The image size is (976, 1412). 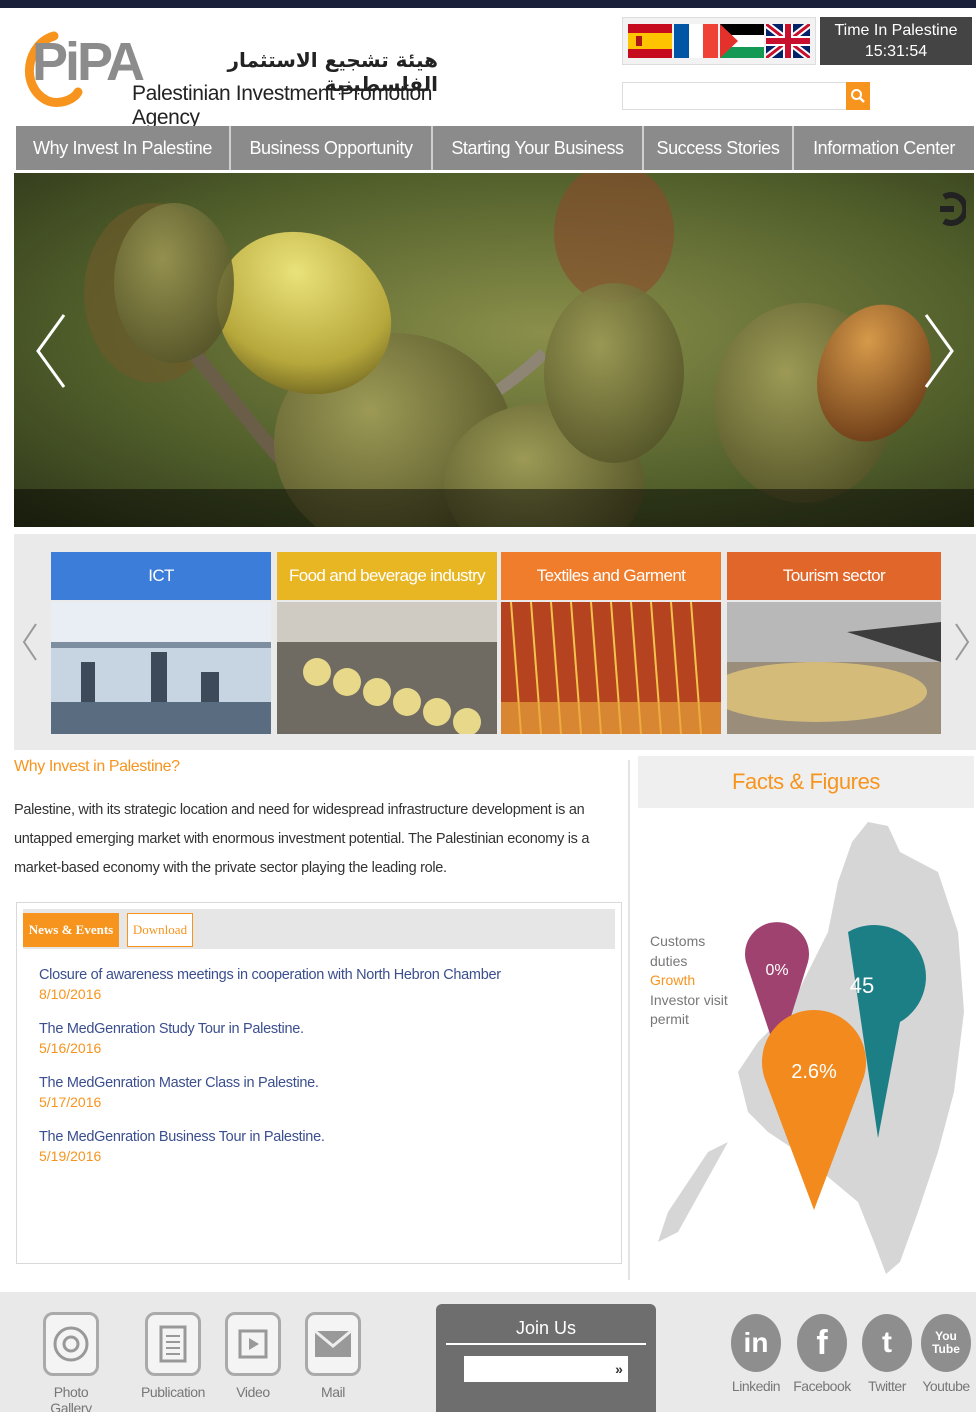 What do you see at coordinates (71, 1398) in the screenshot?
I see `footer-link-label: Photo Gallery` at bounding box center [71, 1398].